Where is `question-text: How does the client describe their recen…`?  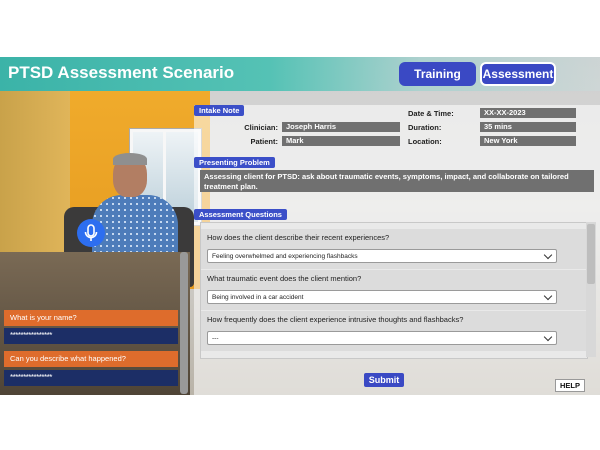 question-text: How does the client describe their recen… is located at coordinates (298, 237).